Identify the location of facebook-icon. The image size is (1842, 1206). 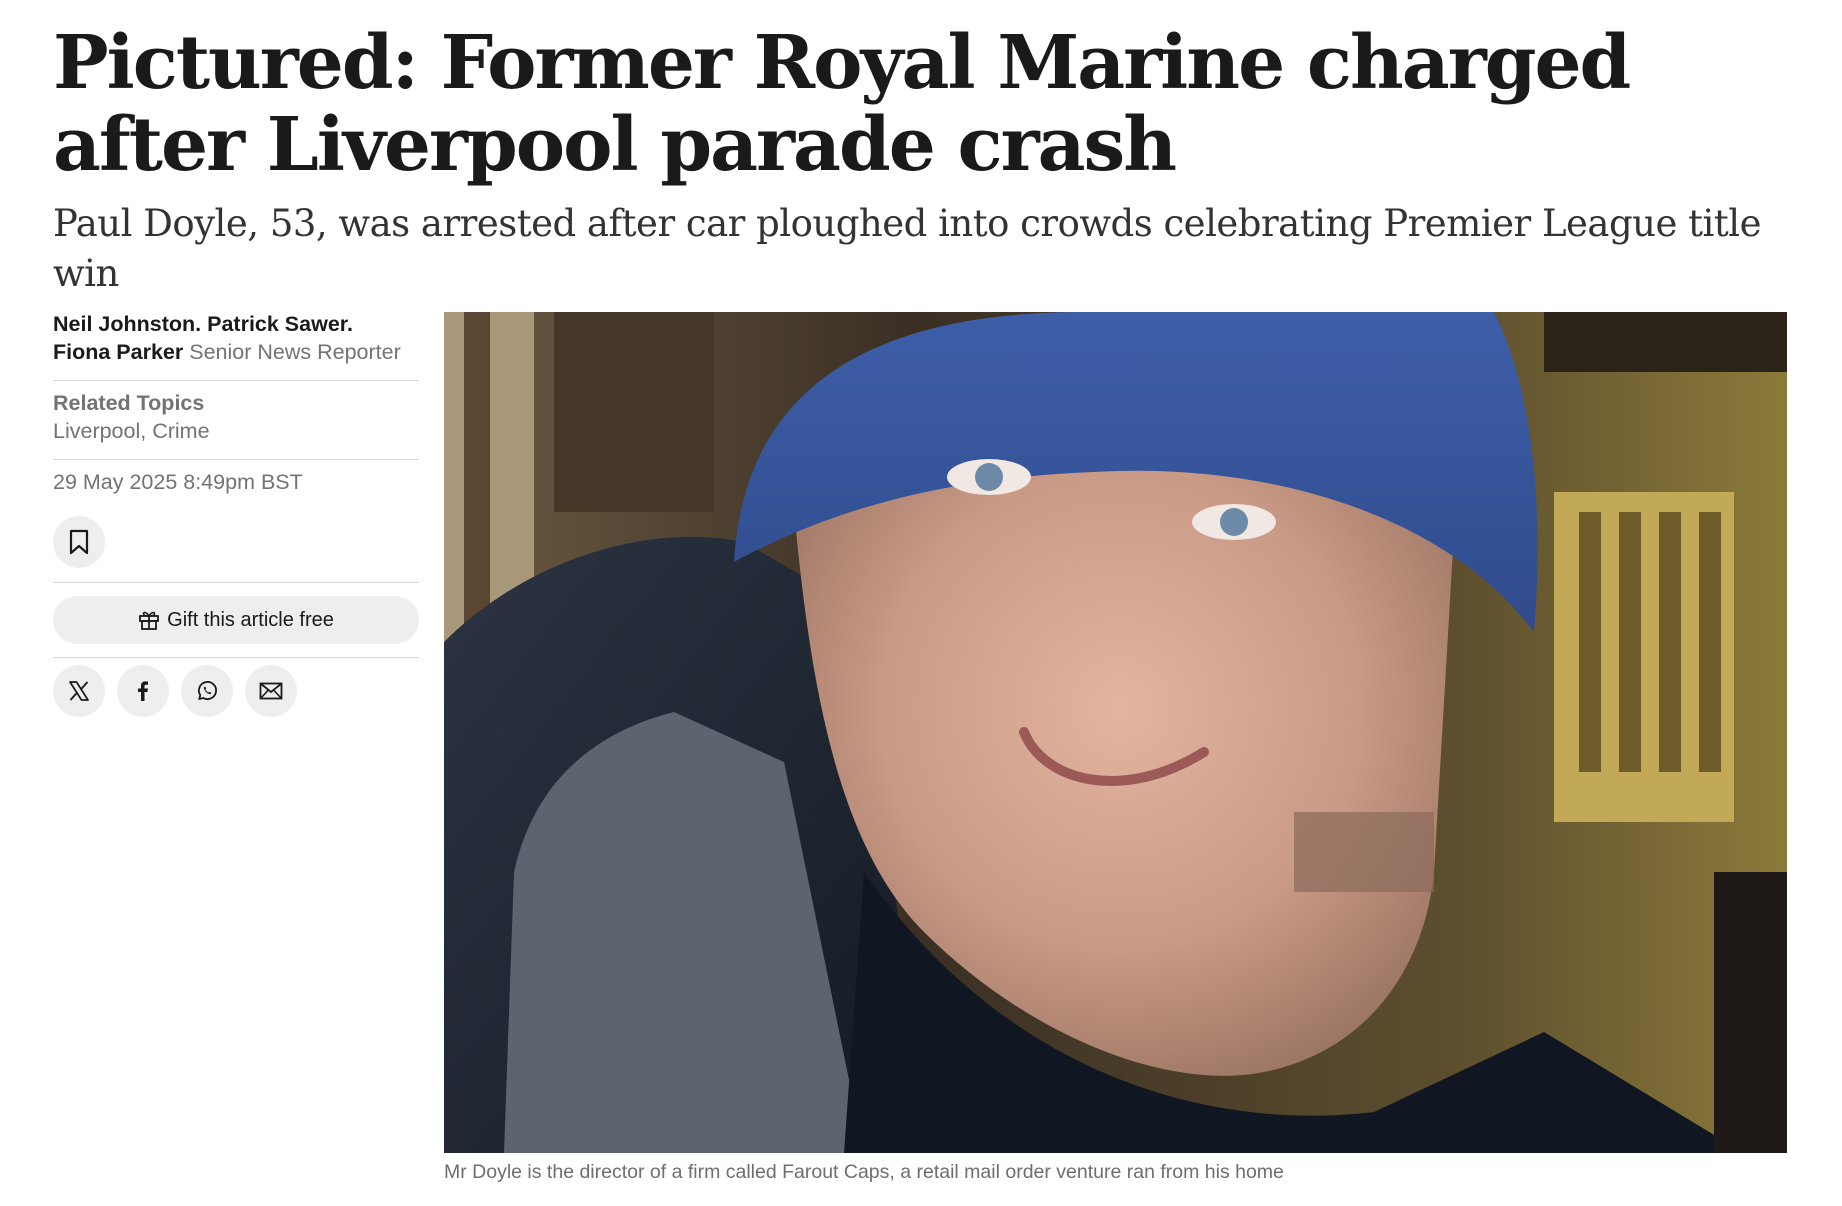
(143, 691).